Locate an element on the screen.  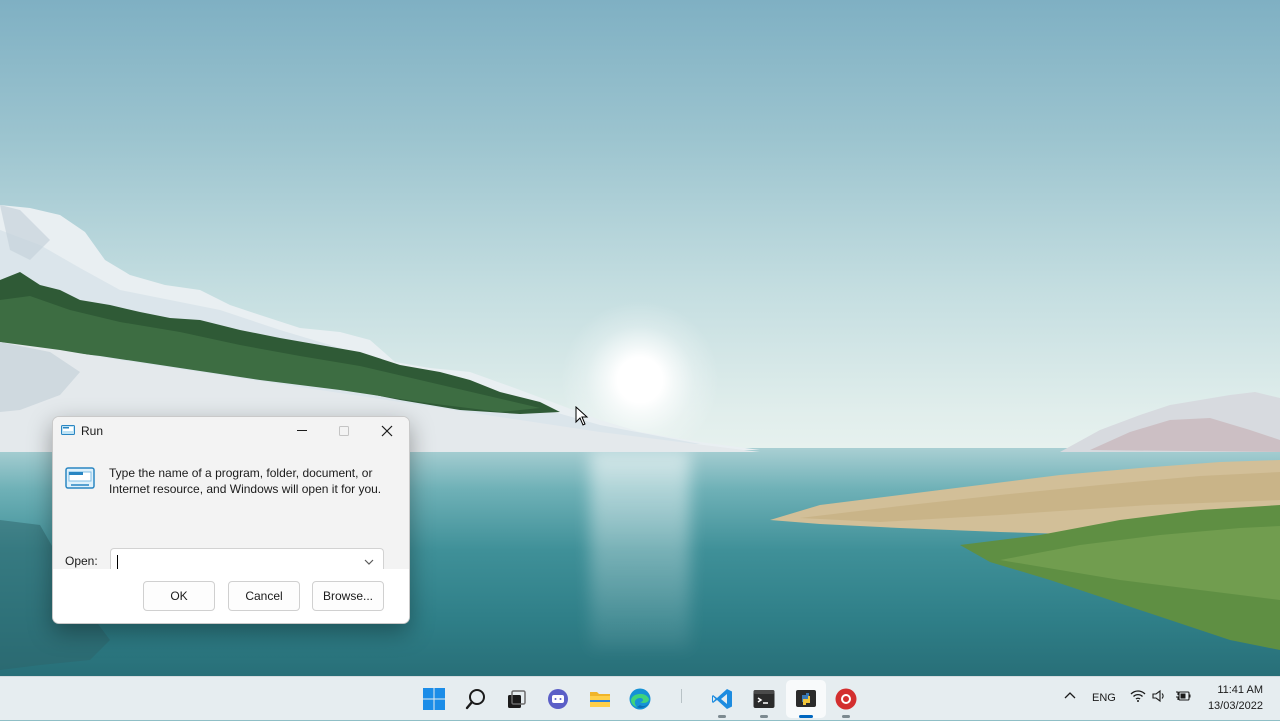
title-bar: Run is located at coordinates (231, 431).